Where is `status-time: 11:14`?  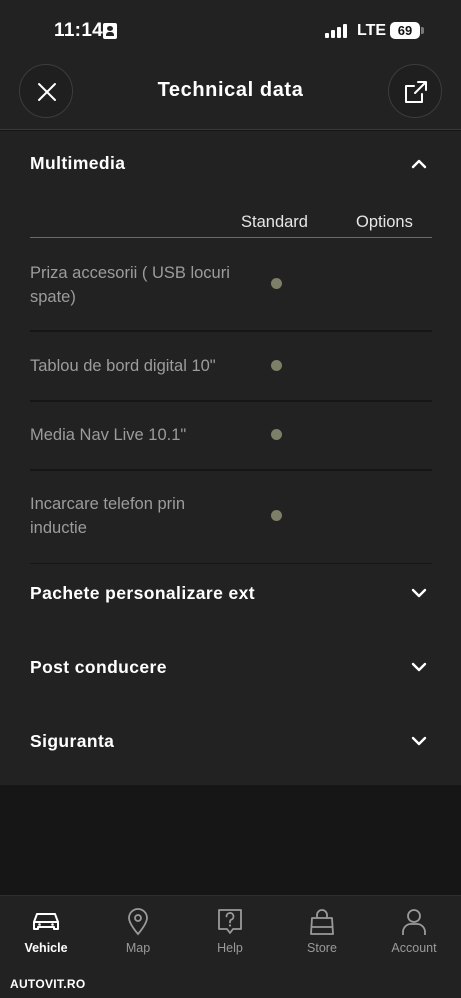 status-time: 11:14 is located at coordinates (79, 30).